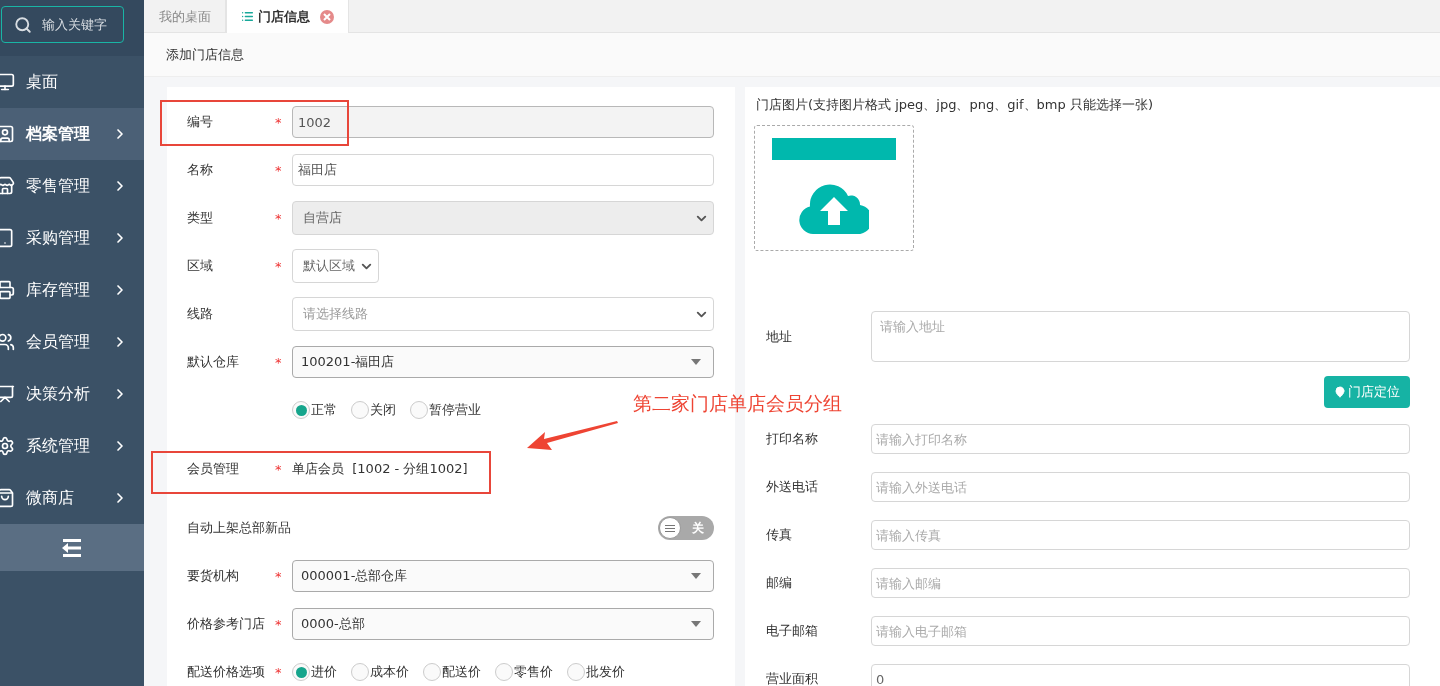 This screenshot has width=1440, height=686. What do you see at coordinates (23, 24) in the screenshot?
I see `search-icon` at bounding box center [23, 24].